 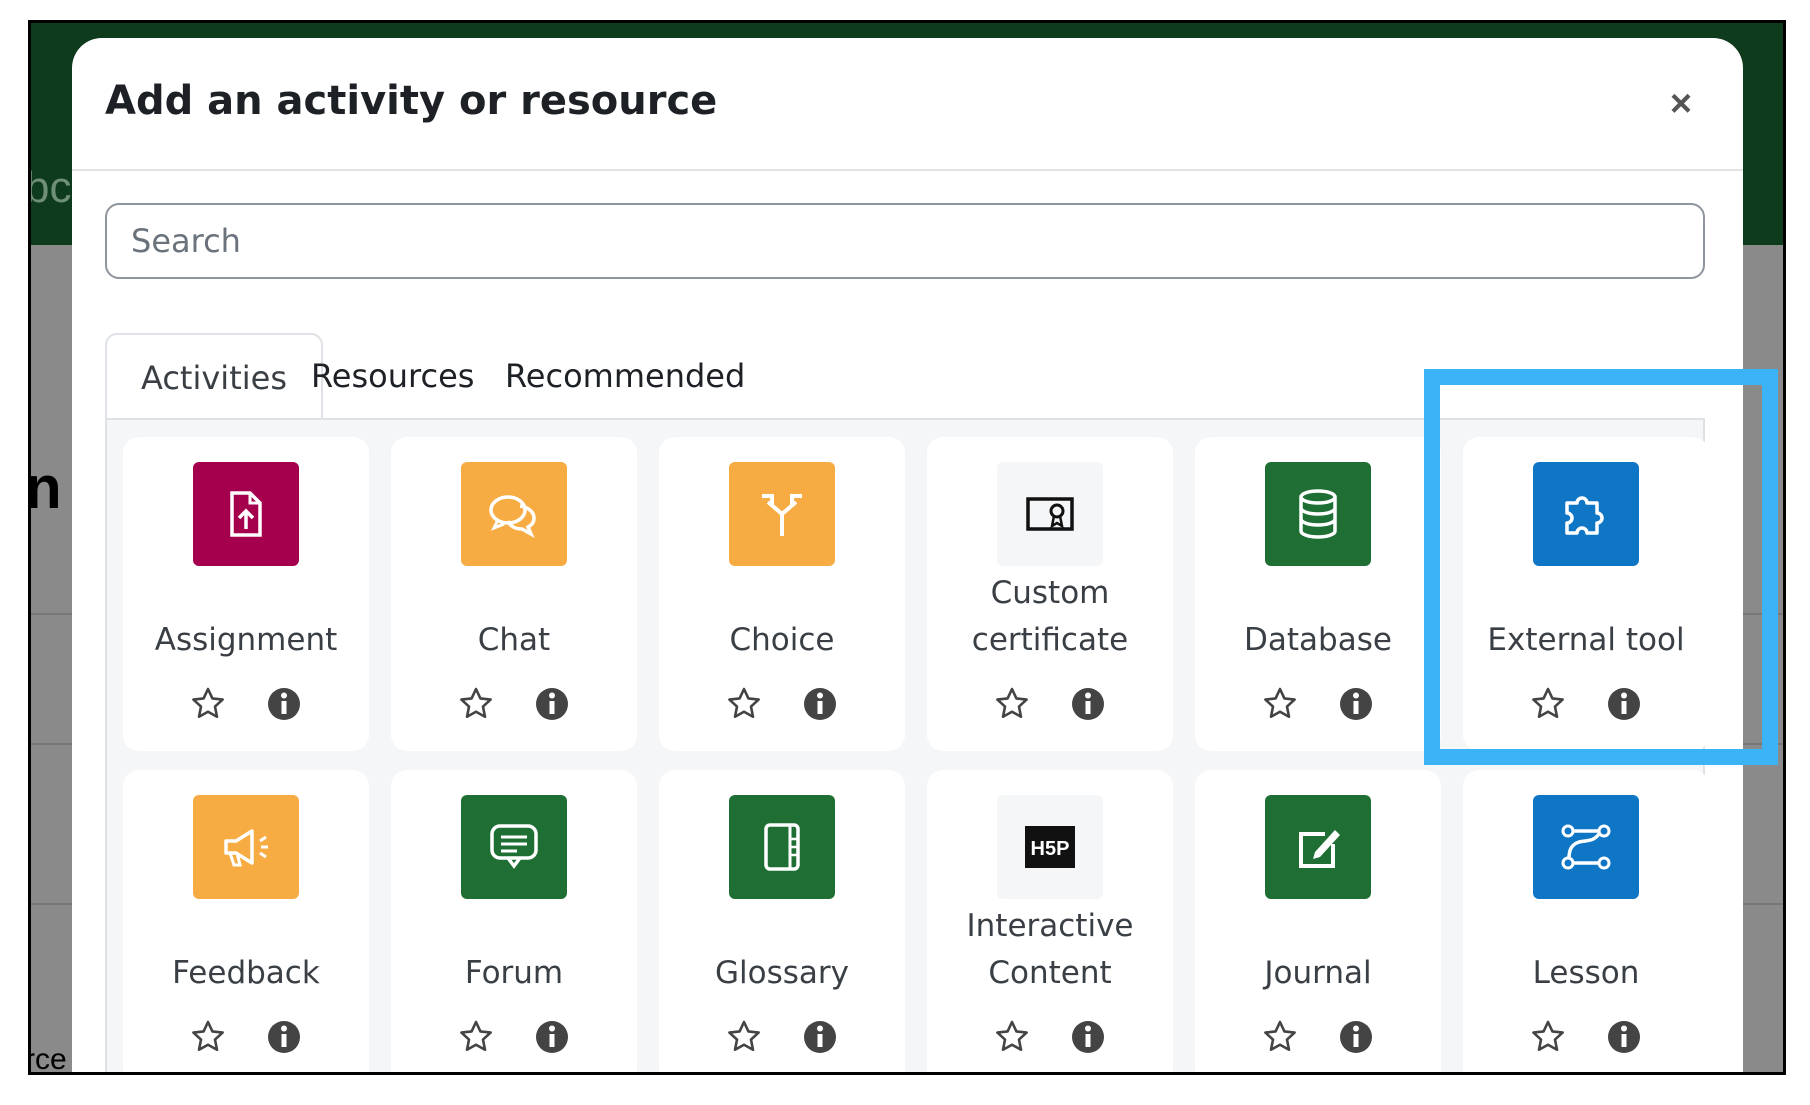 What do you see at coordinates (625, 376) in the screenshot?
I see `tab-recommended: Recommended` at bounding box center [625, 376].